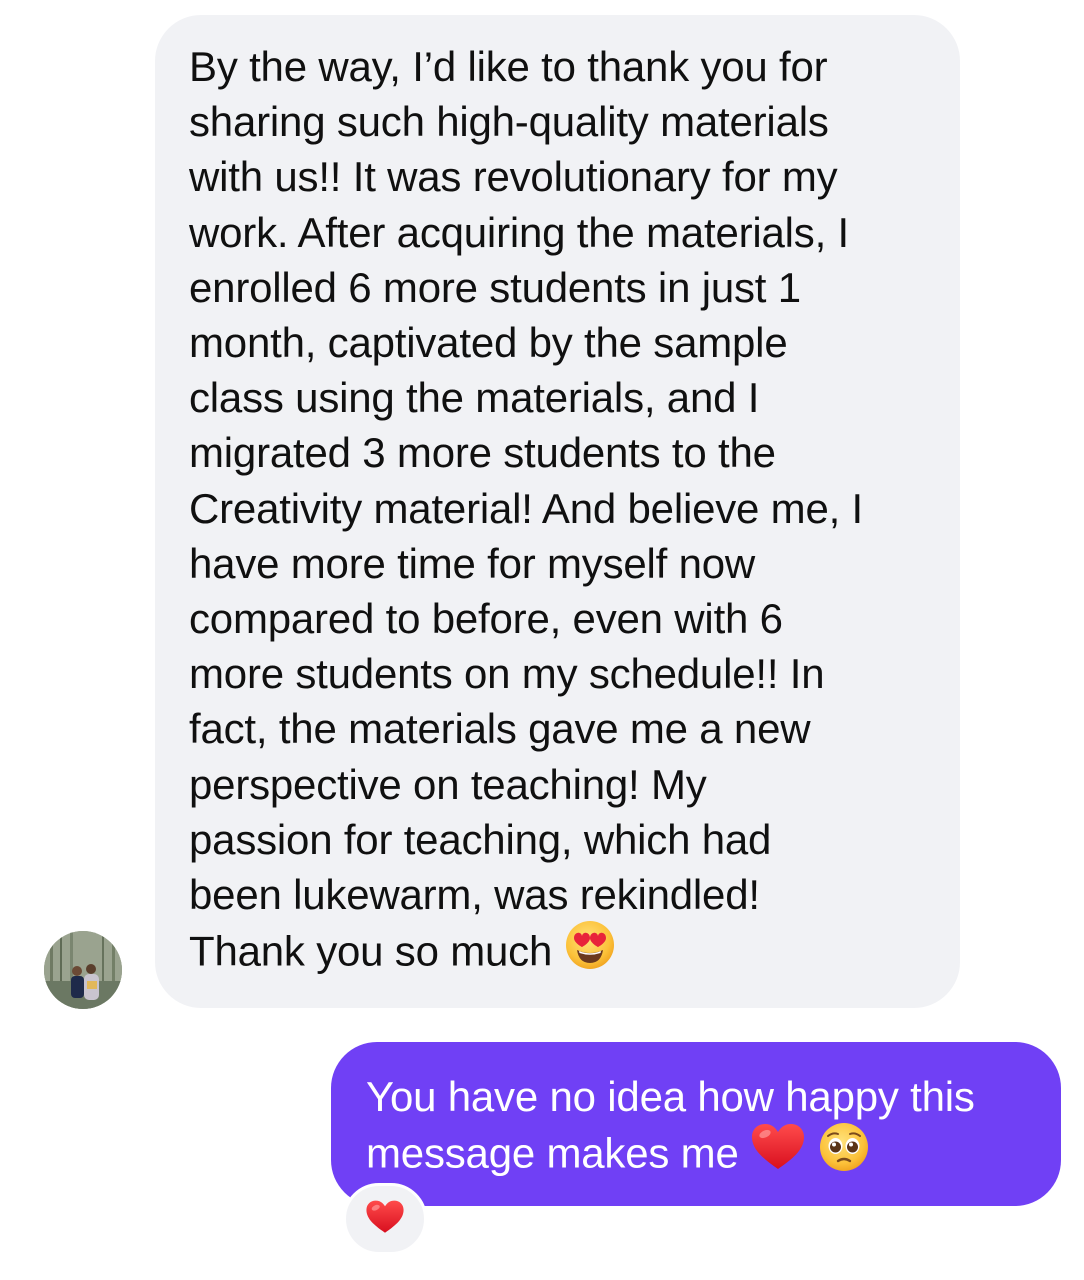 This screenshot has height=1280, width=1084. I want to click on message-line: been lukewarm, was rekindled!, so click(474, 895).